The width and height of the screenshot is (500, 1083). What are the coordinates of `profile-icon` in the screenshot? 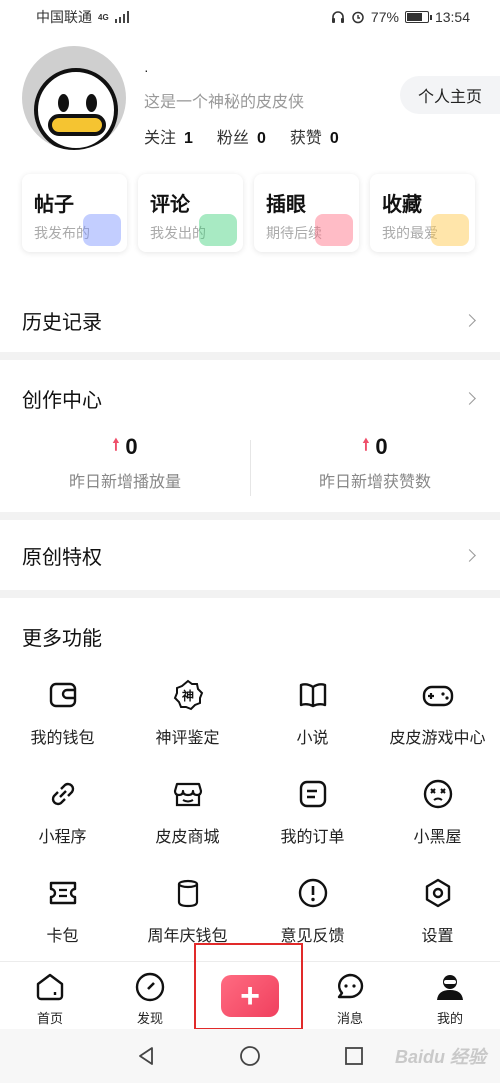 It's located at (450, 987).